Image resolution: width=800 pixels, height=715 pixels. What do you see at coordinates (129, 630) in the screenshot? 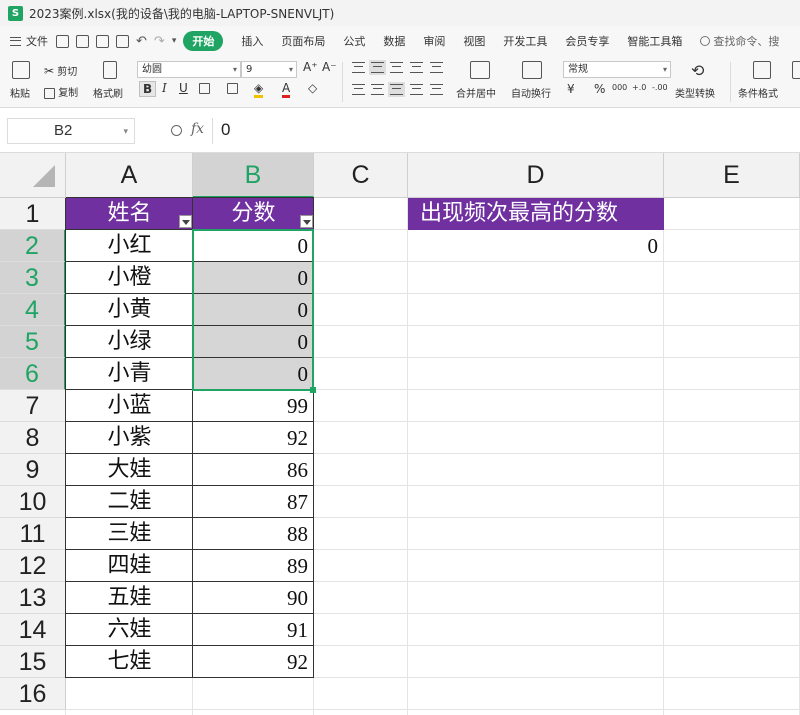
I see `cell-a14: 六娃` at bounding box center [129, 630].